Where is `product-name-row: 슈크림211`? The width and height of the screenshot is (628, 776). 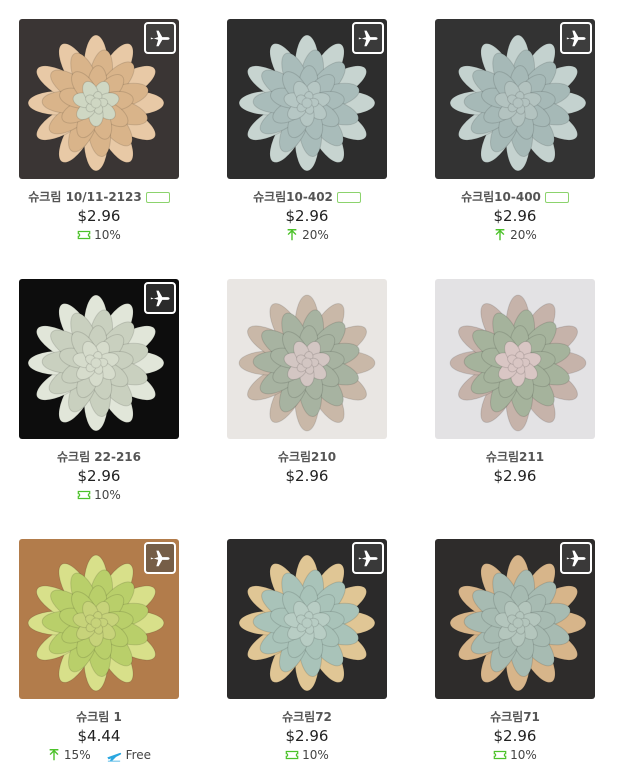 product-name-row: 슈크림211 is located at coordinates (515, 457).